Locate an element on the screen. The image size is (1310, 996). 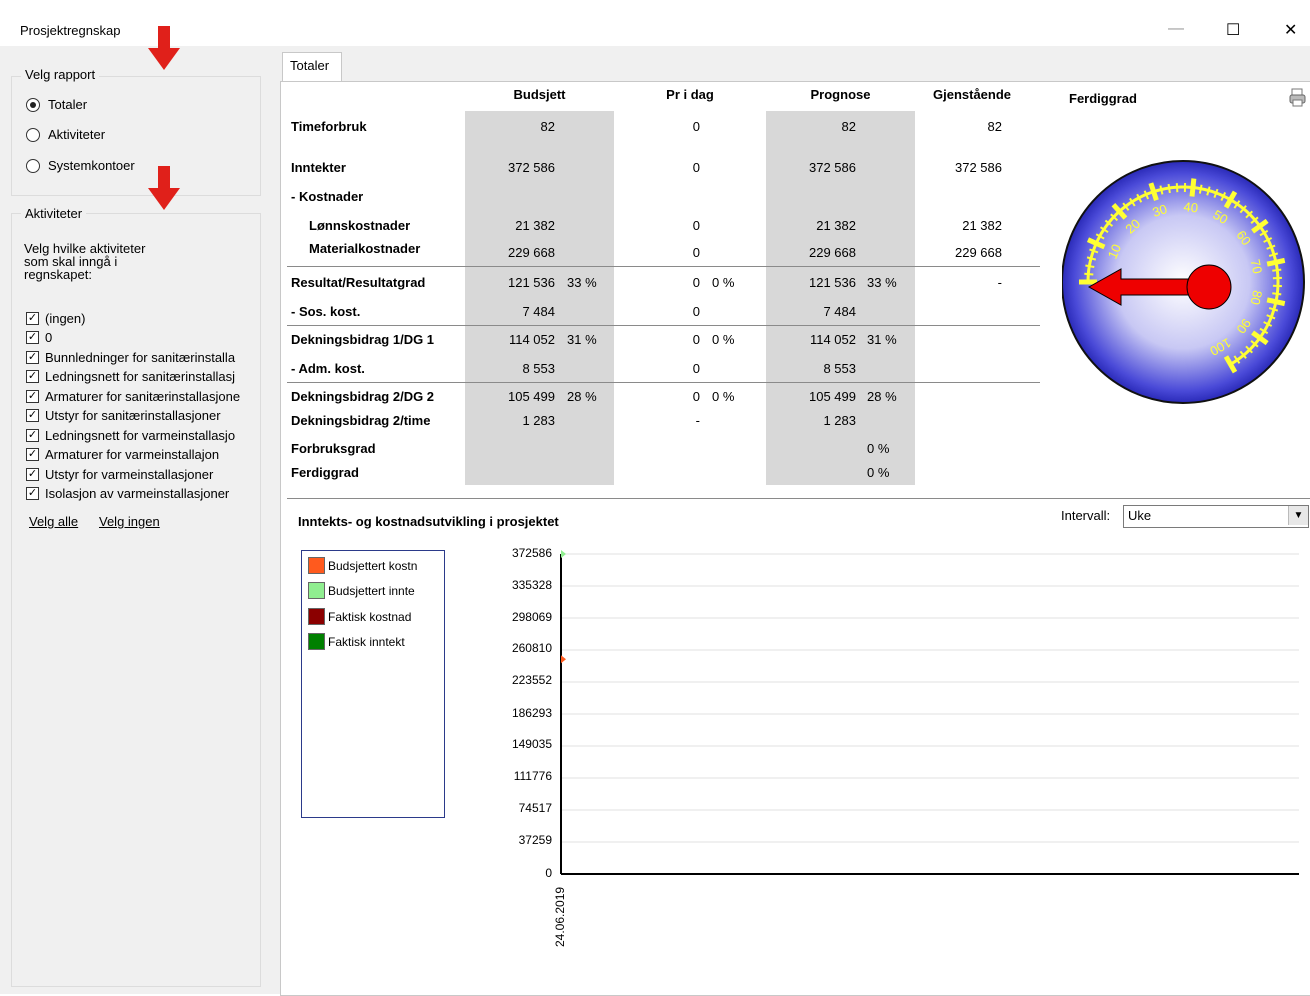
cell-value: 1 283 is located at coordinates (510, 420).